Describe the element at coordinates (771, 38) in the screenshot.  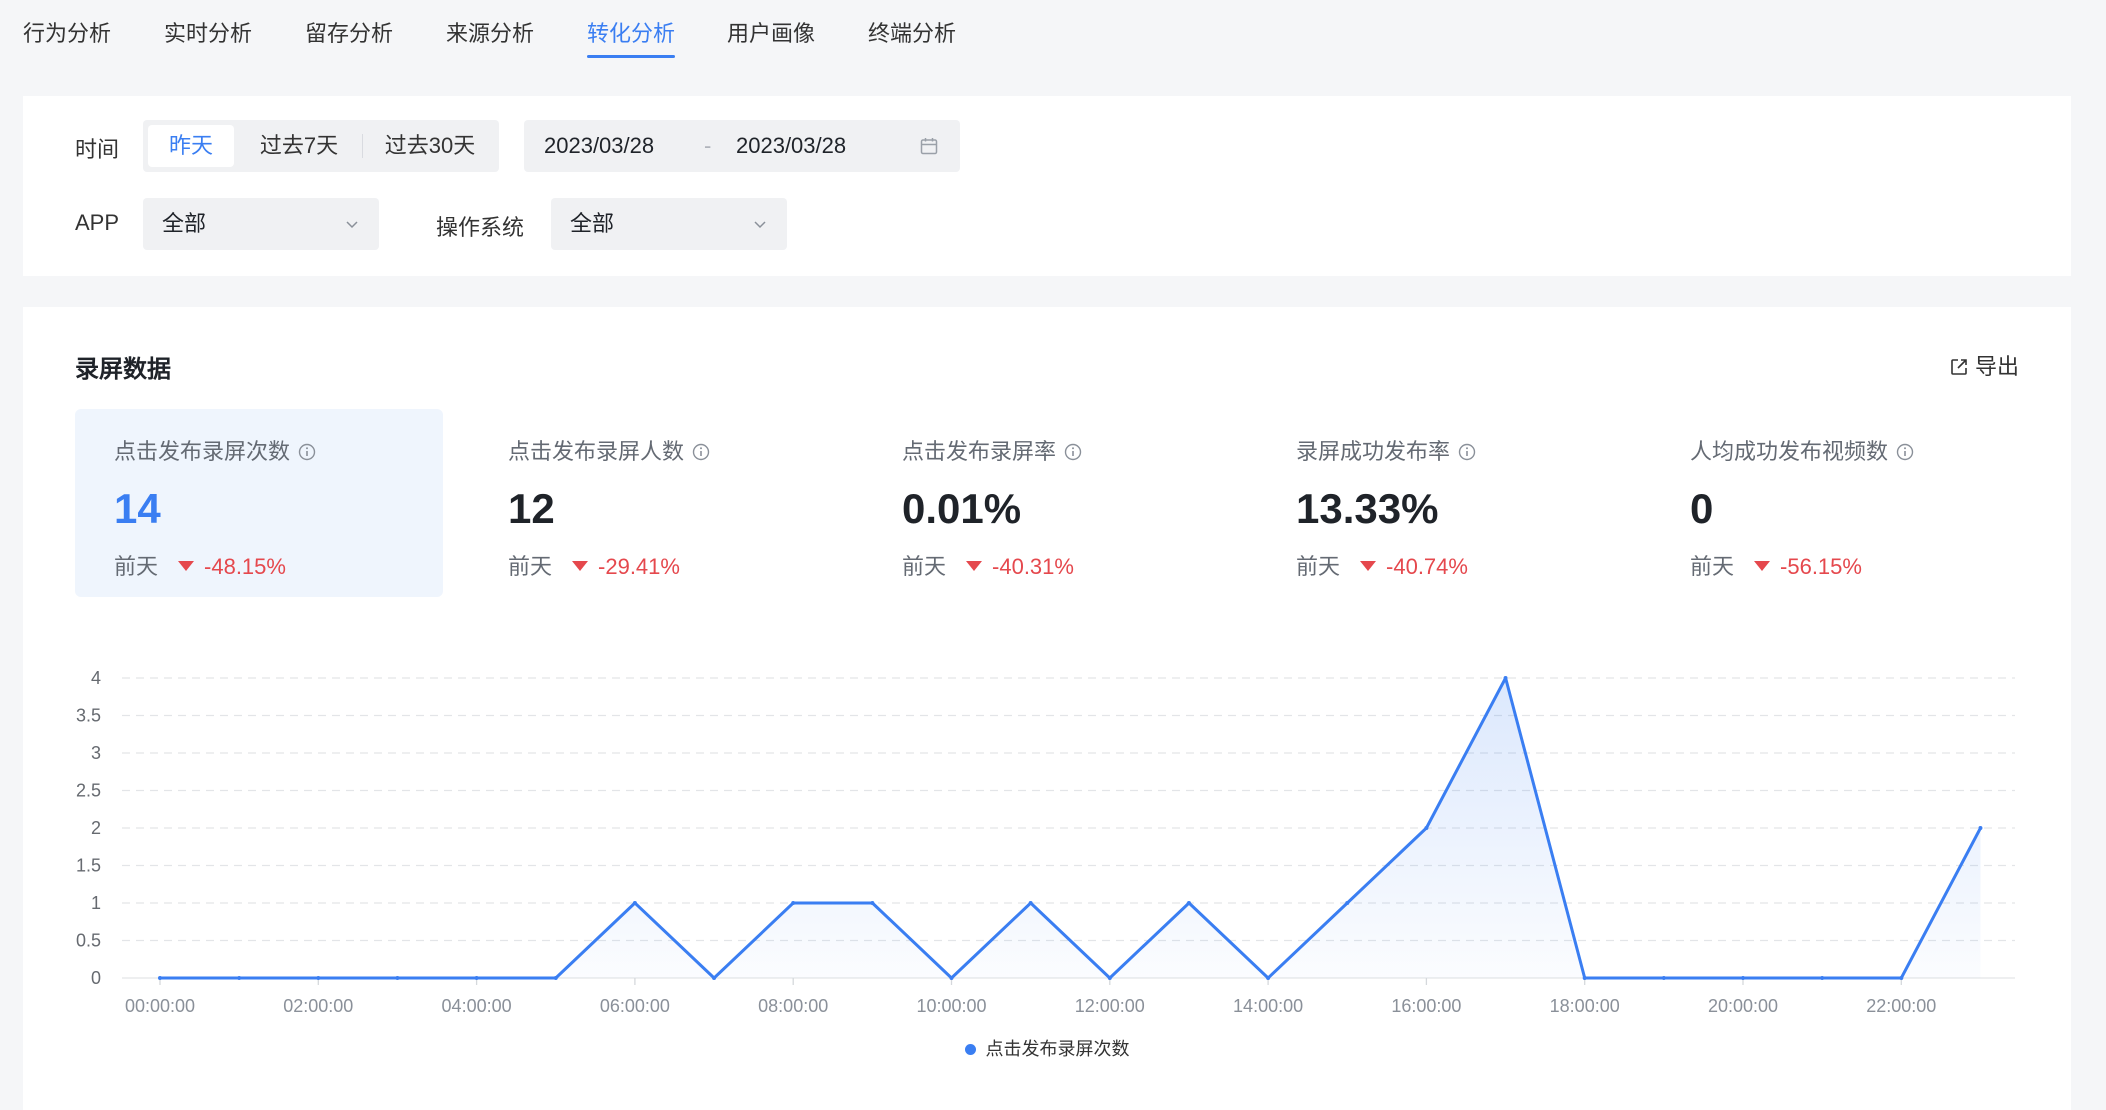
I see `tab-user-profile: 用户画像` at that location.